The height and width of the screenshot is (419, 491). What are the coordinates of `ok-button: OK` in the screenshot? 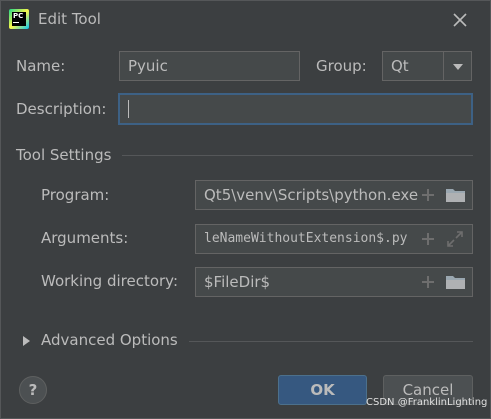 It's located at (322, 390).